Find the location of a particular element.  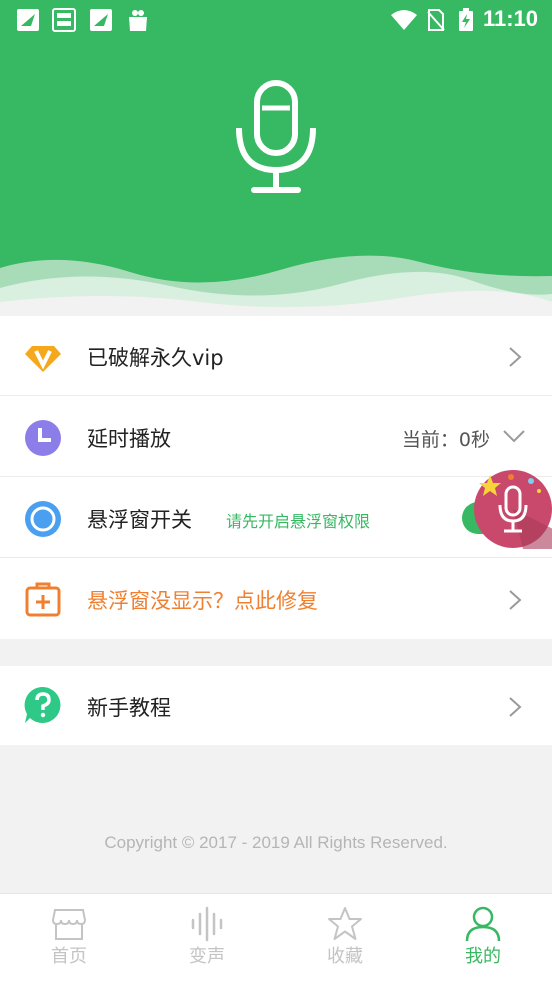

shopping-bag-icon is located at coordinates (138, 20).